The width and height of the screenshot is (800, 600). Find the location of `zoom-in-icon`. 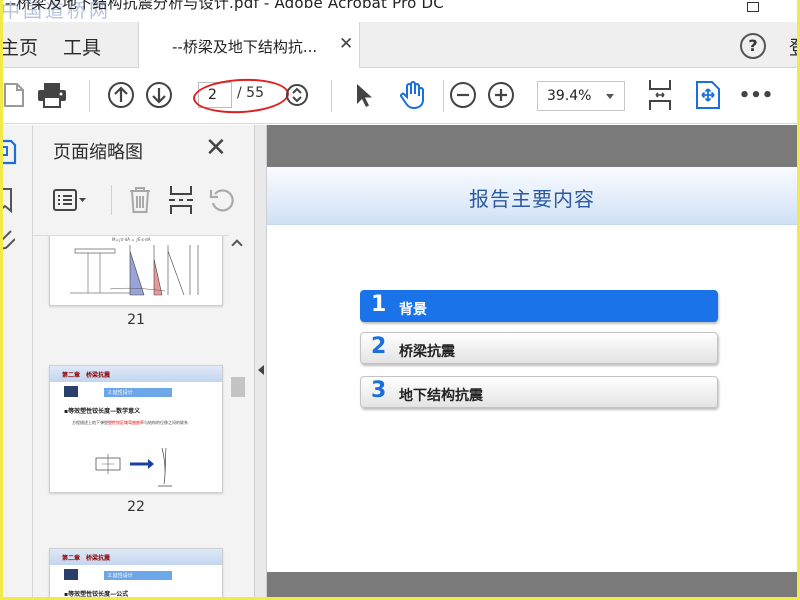

zoom-in-icon is located at coordinates (501, 95).